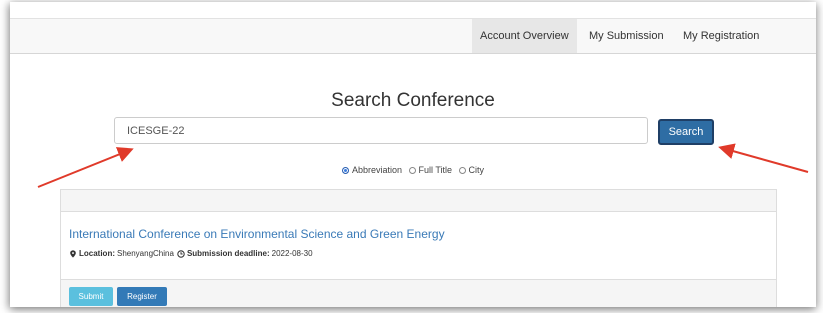 The width and height of the screenshot is (823, 313). I want to click on deadline-value: 2022-08-30, so click(292, 253).